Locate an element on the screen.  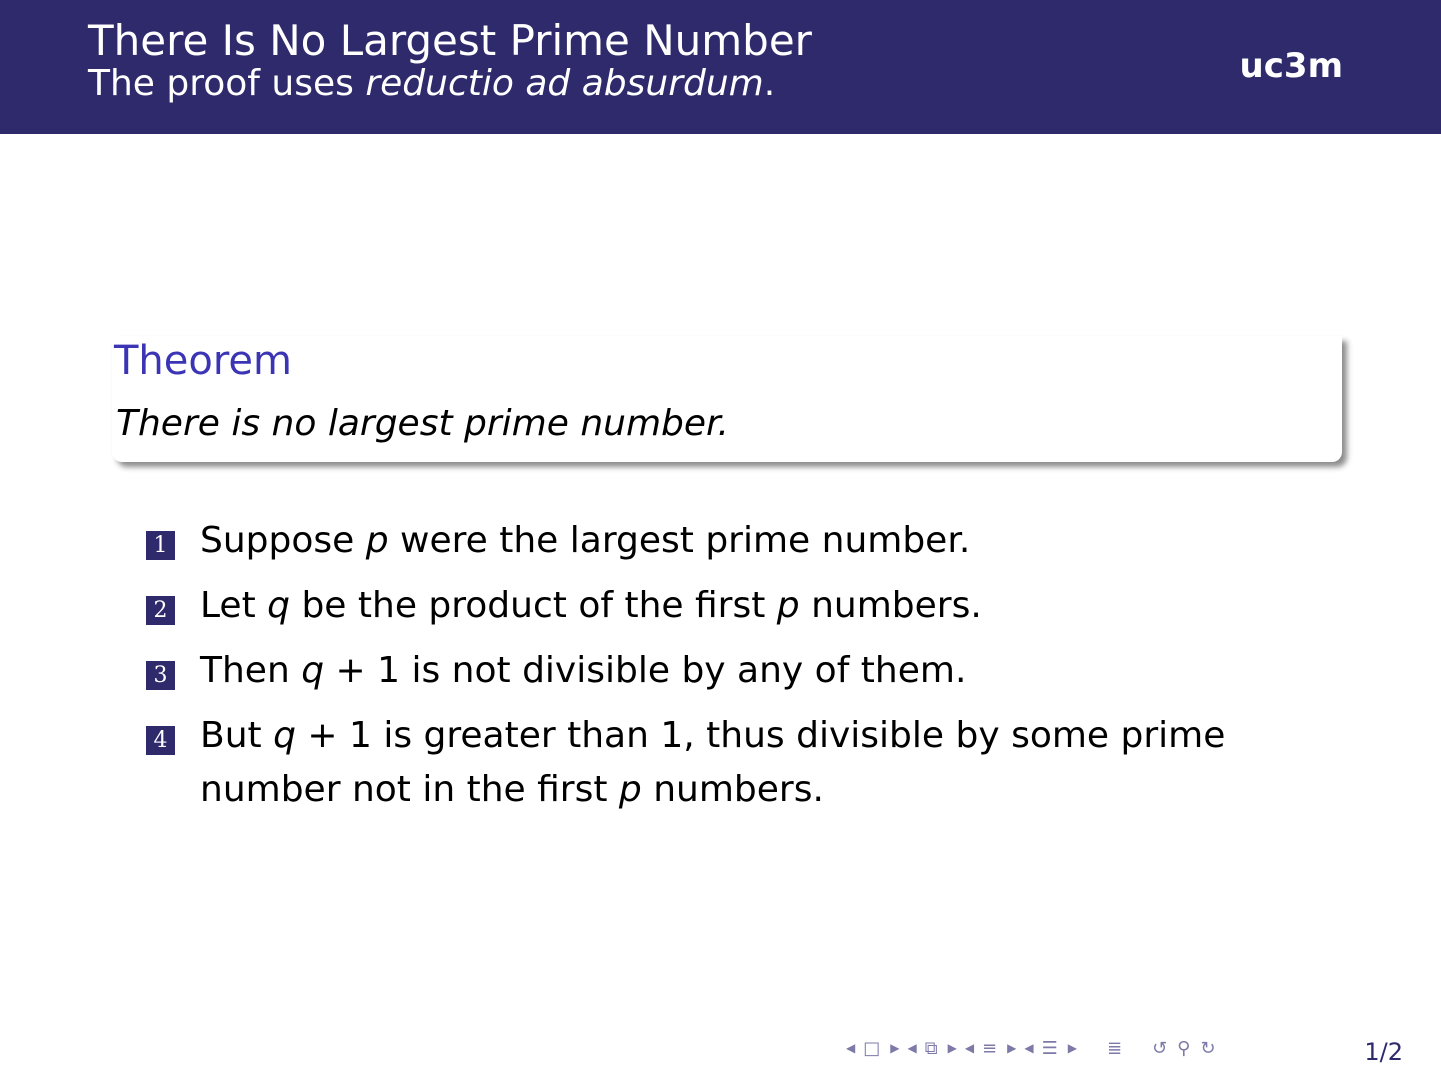
frame-icon: □ is located at coordinates (871, 1048).